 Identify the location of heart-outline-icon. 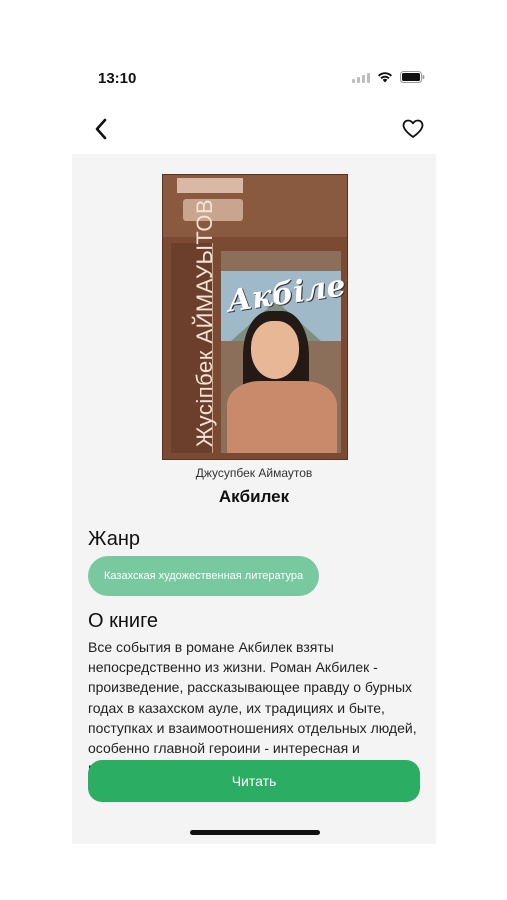
(413, 128).